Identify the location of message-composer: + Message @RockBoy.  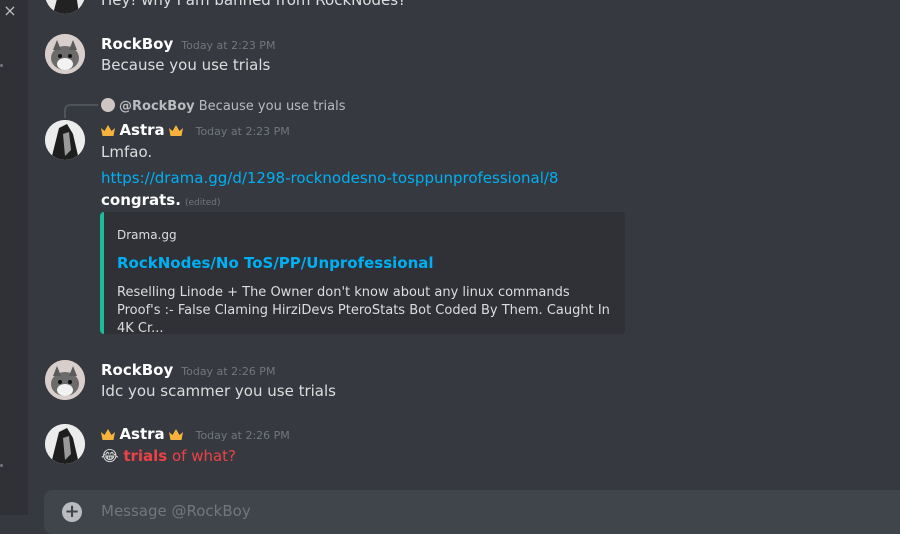
(472, 512).